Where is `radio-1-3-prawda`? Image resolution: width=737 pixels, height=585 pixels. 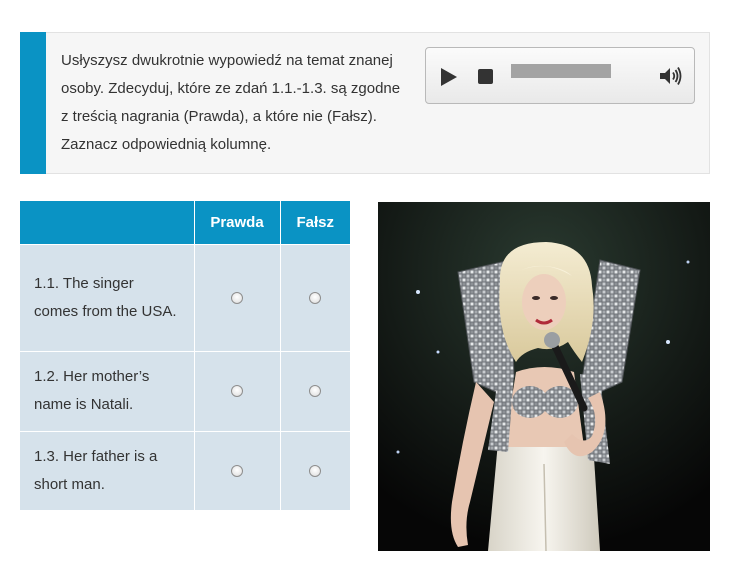 radio-1-3-prawda is located at coordinates (237, 470).